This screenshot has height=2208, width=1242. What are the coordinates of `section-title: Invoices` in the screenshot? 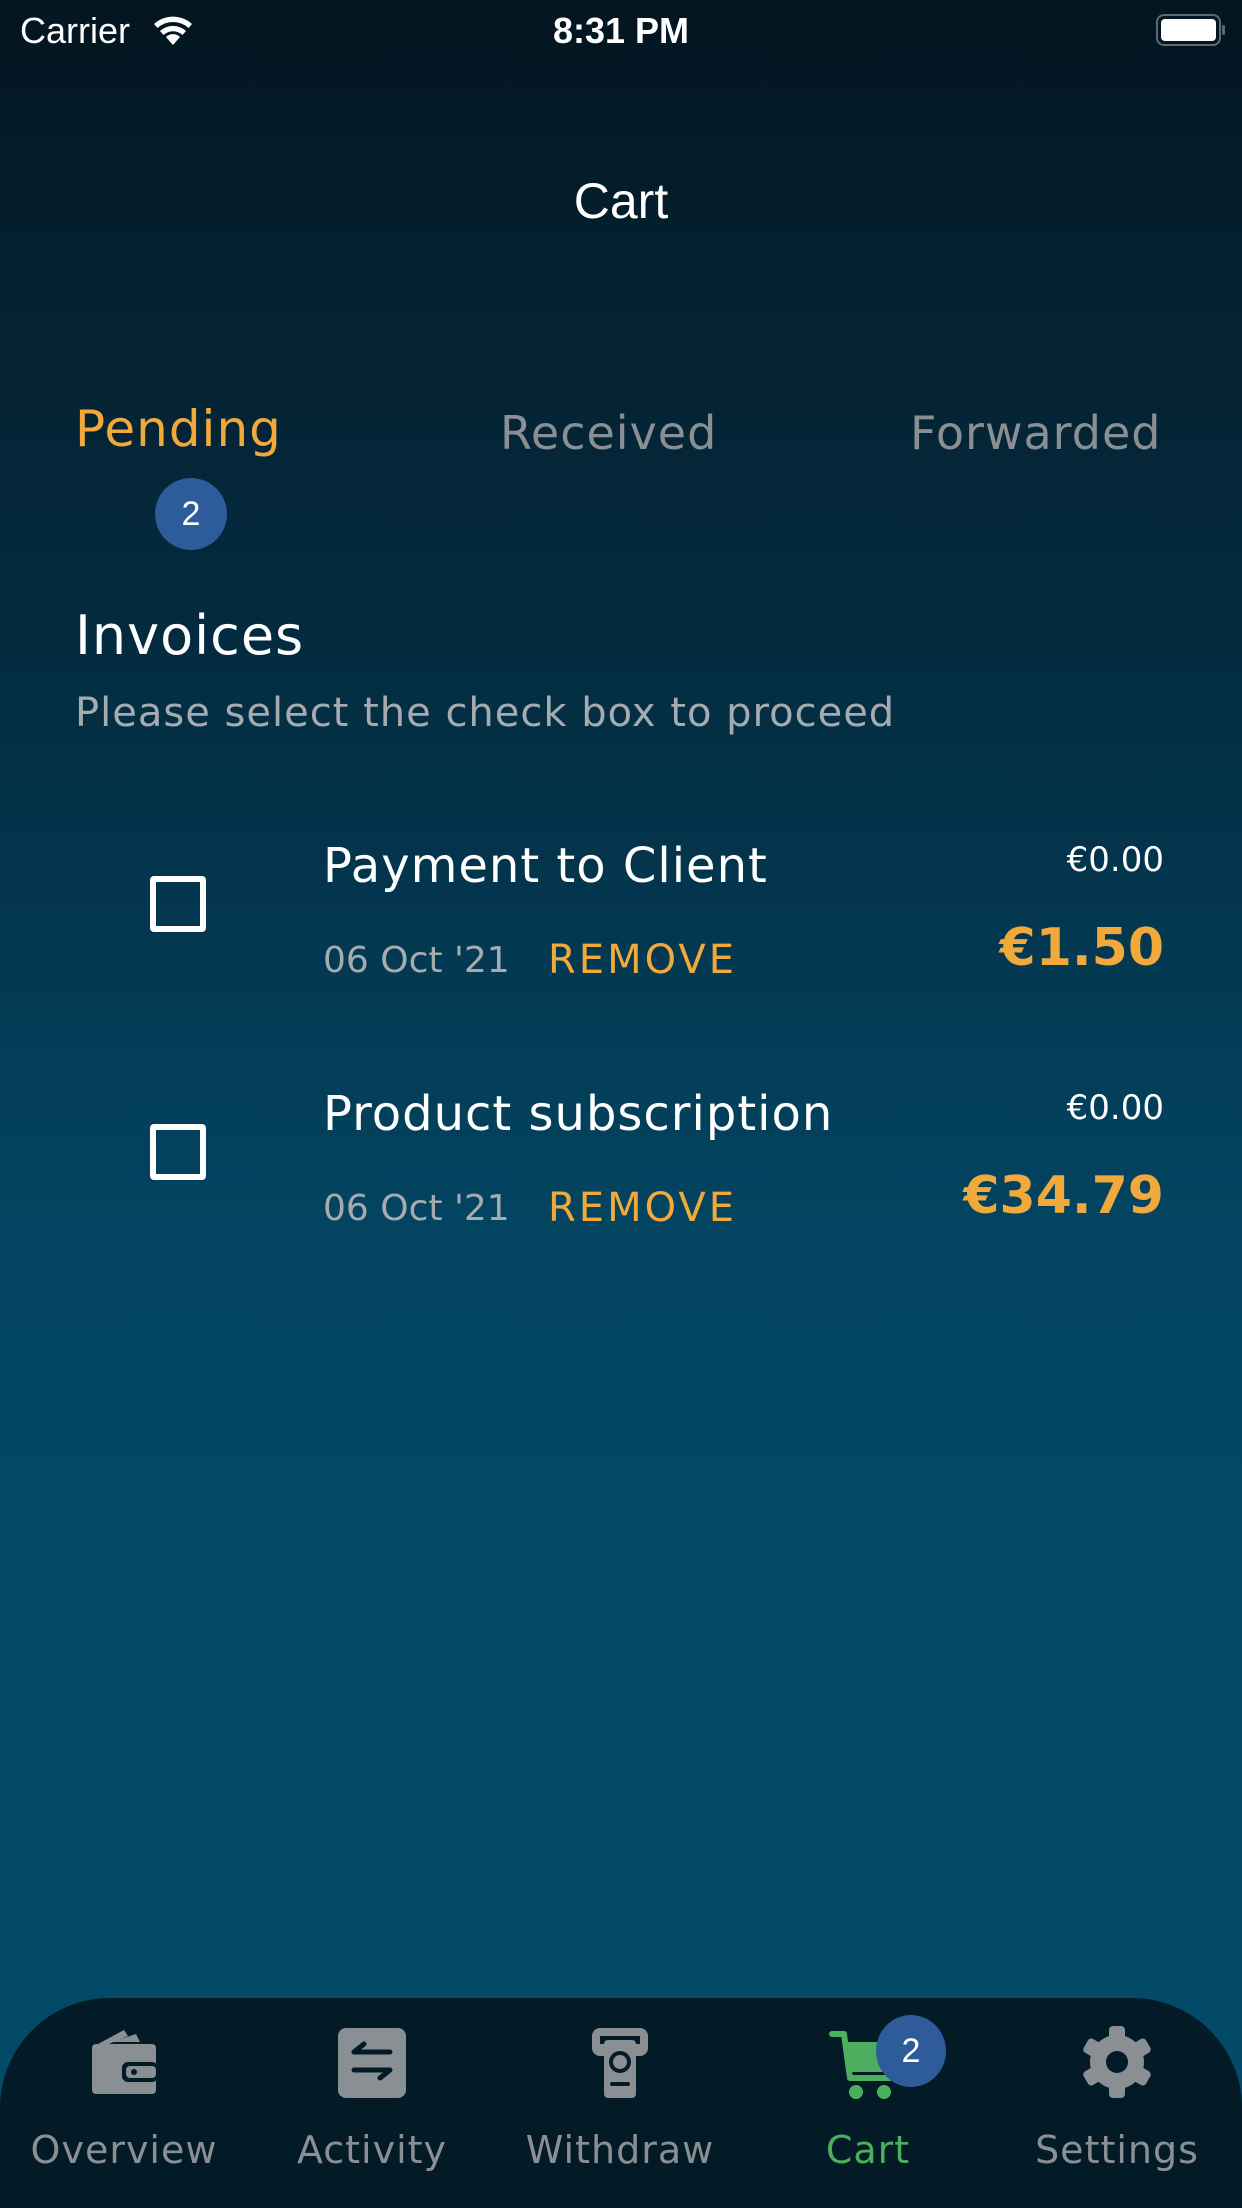 It's located at (190, 635).